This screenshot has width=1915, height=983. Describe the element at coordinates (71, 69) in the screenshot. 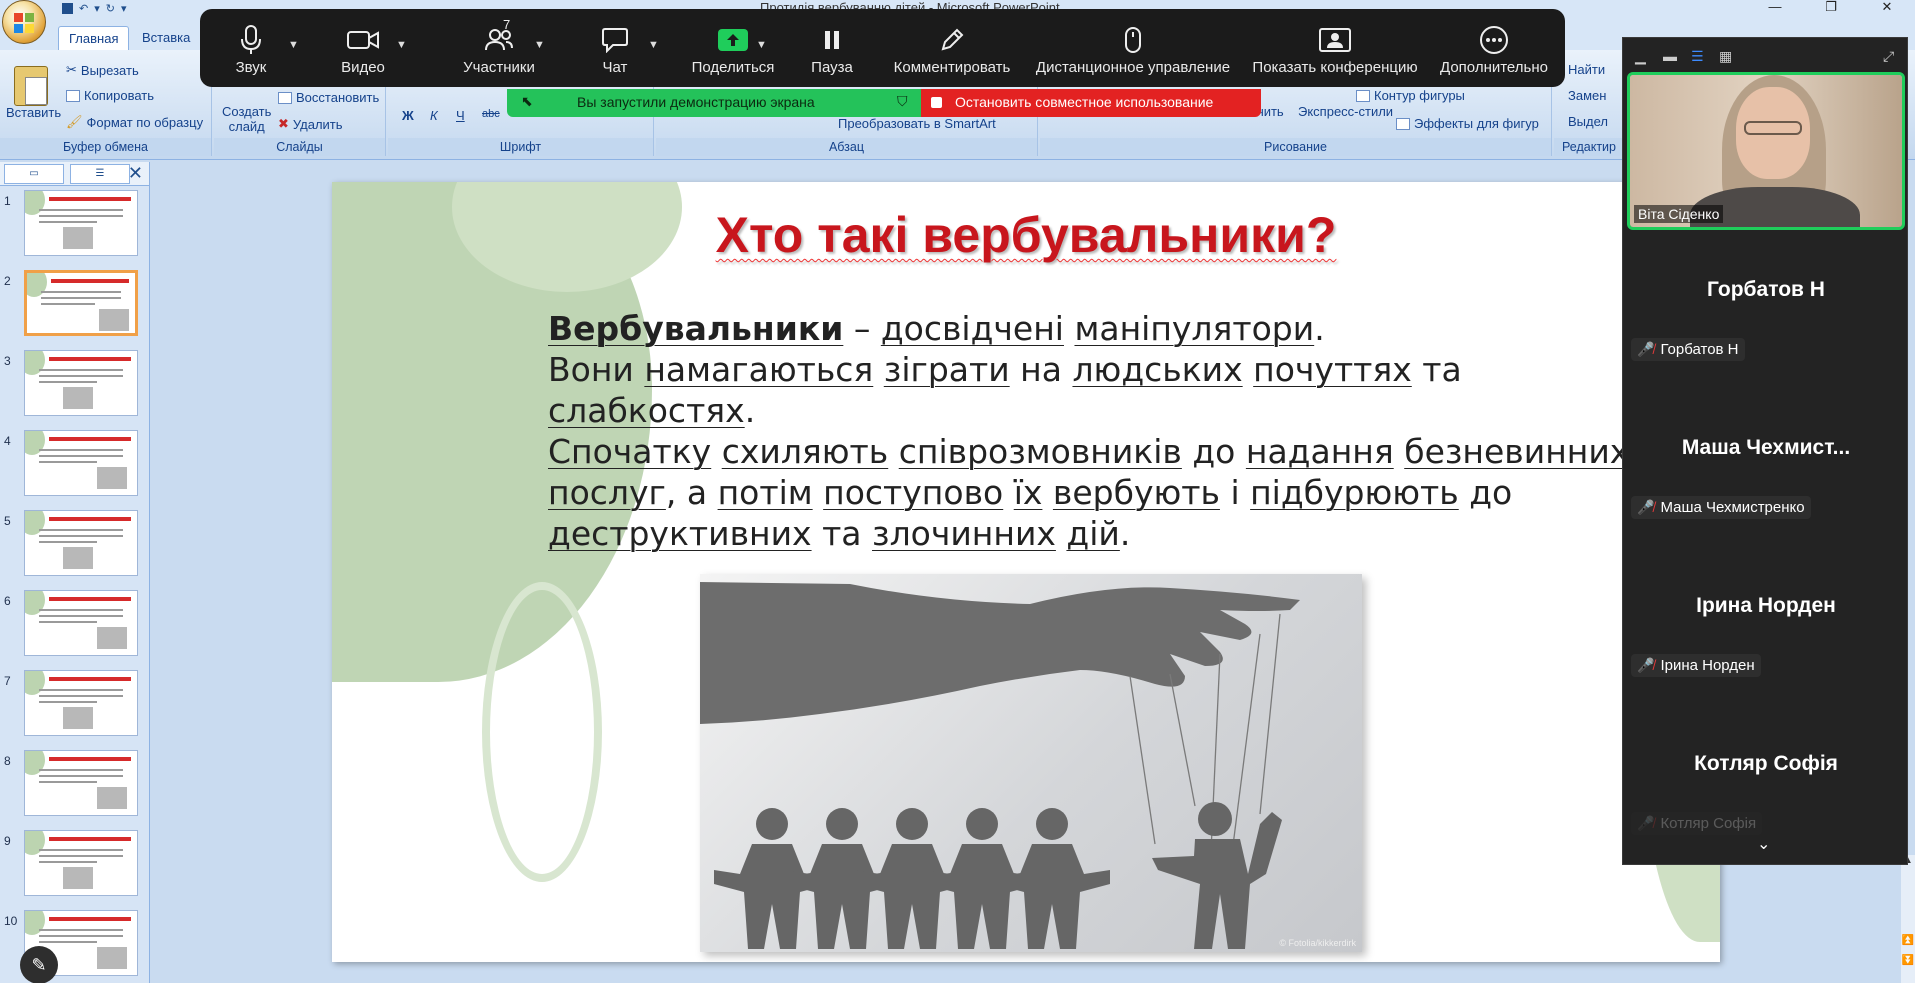

I see `scissors-icon: ✂` at that location.